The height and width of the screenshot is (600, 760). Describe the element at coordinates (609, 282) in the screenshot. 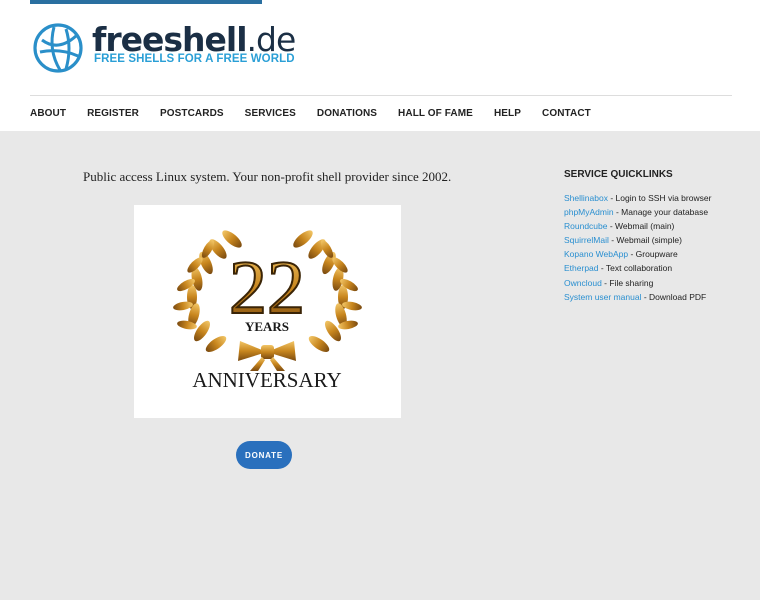

I see `quicklink-item: Owncloud - File sharing` at that location.